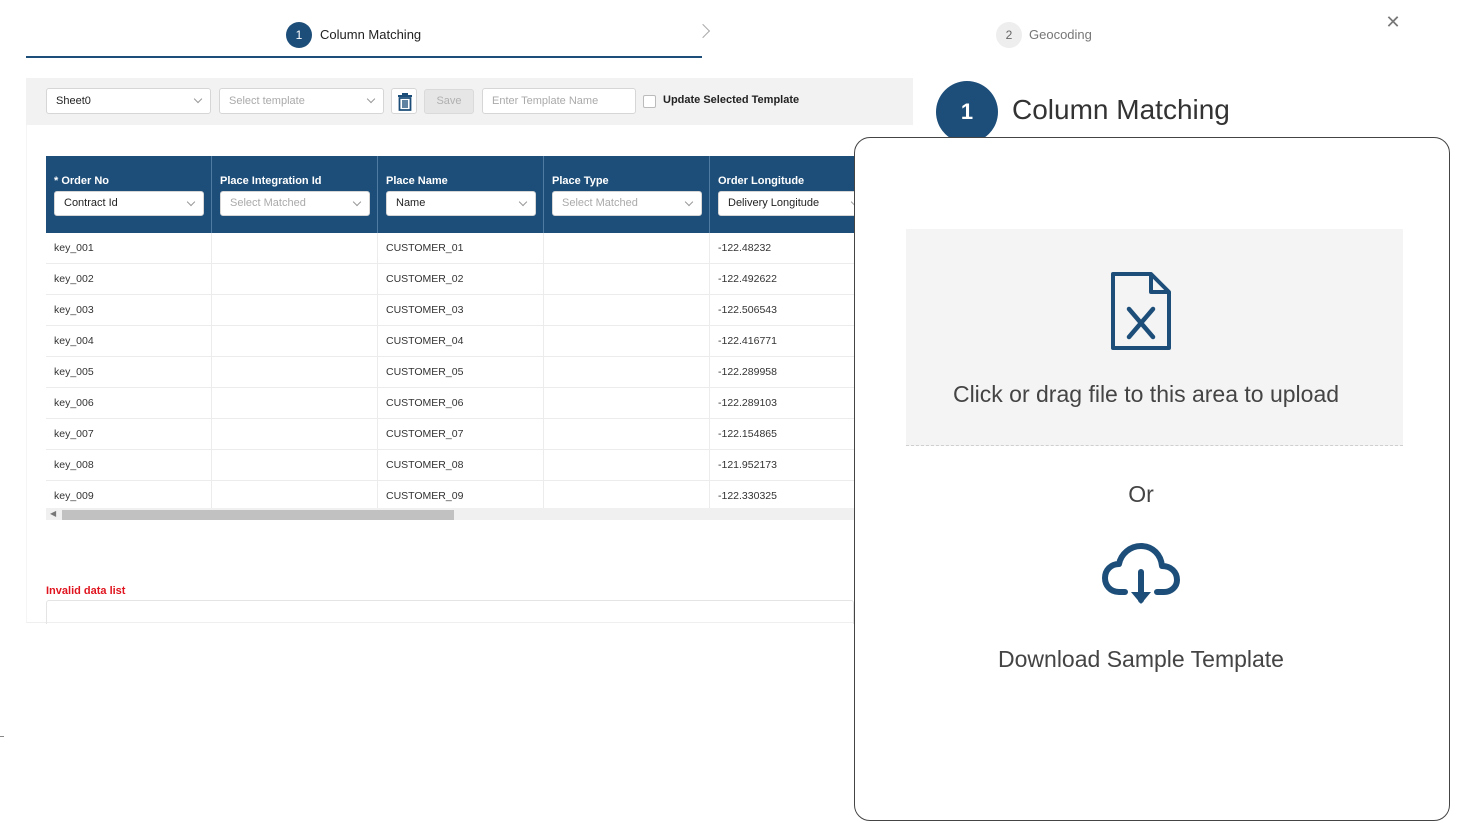 This screenshot has width=1473, height=821. I want to click on column-title: Place Type, so click(580, 181).